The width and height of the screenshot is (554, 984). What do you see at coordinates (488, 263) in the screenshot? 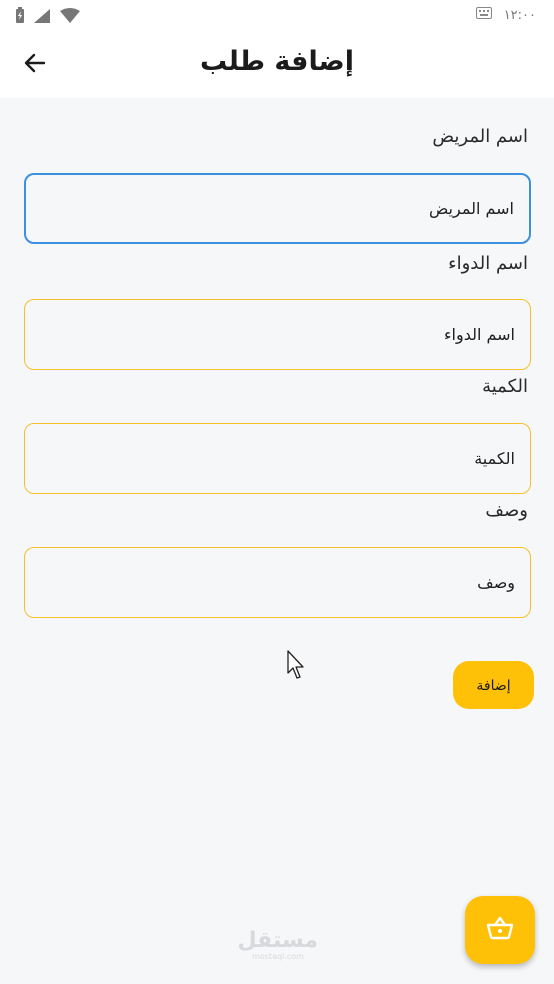
I see `medicine-name-label: اسم الدواء` at bounding box center [488, 263].